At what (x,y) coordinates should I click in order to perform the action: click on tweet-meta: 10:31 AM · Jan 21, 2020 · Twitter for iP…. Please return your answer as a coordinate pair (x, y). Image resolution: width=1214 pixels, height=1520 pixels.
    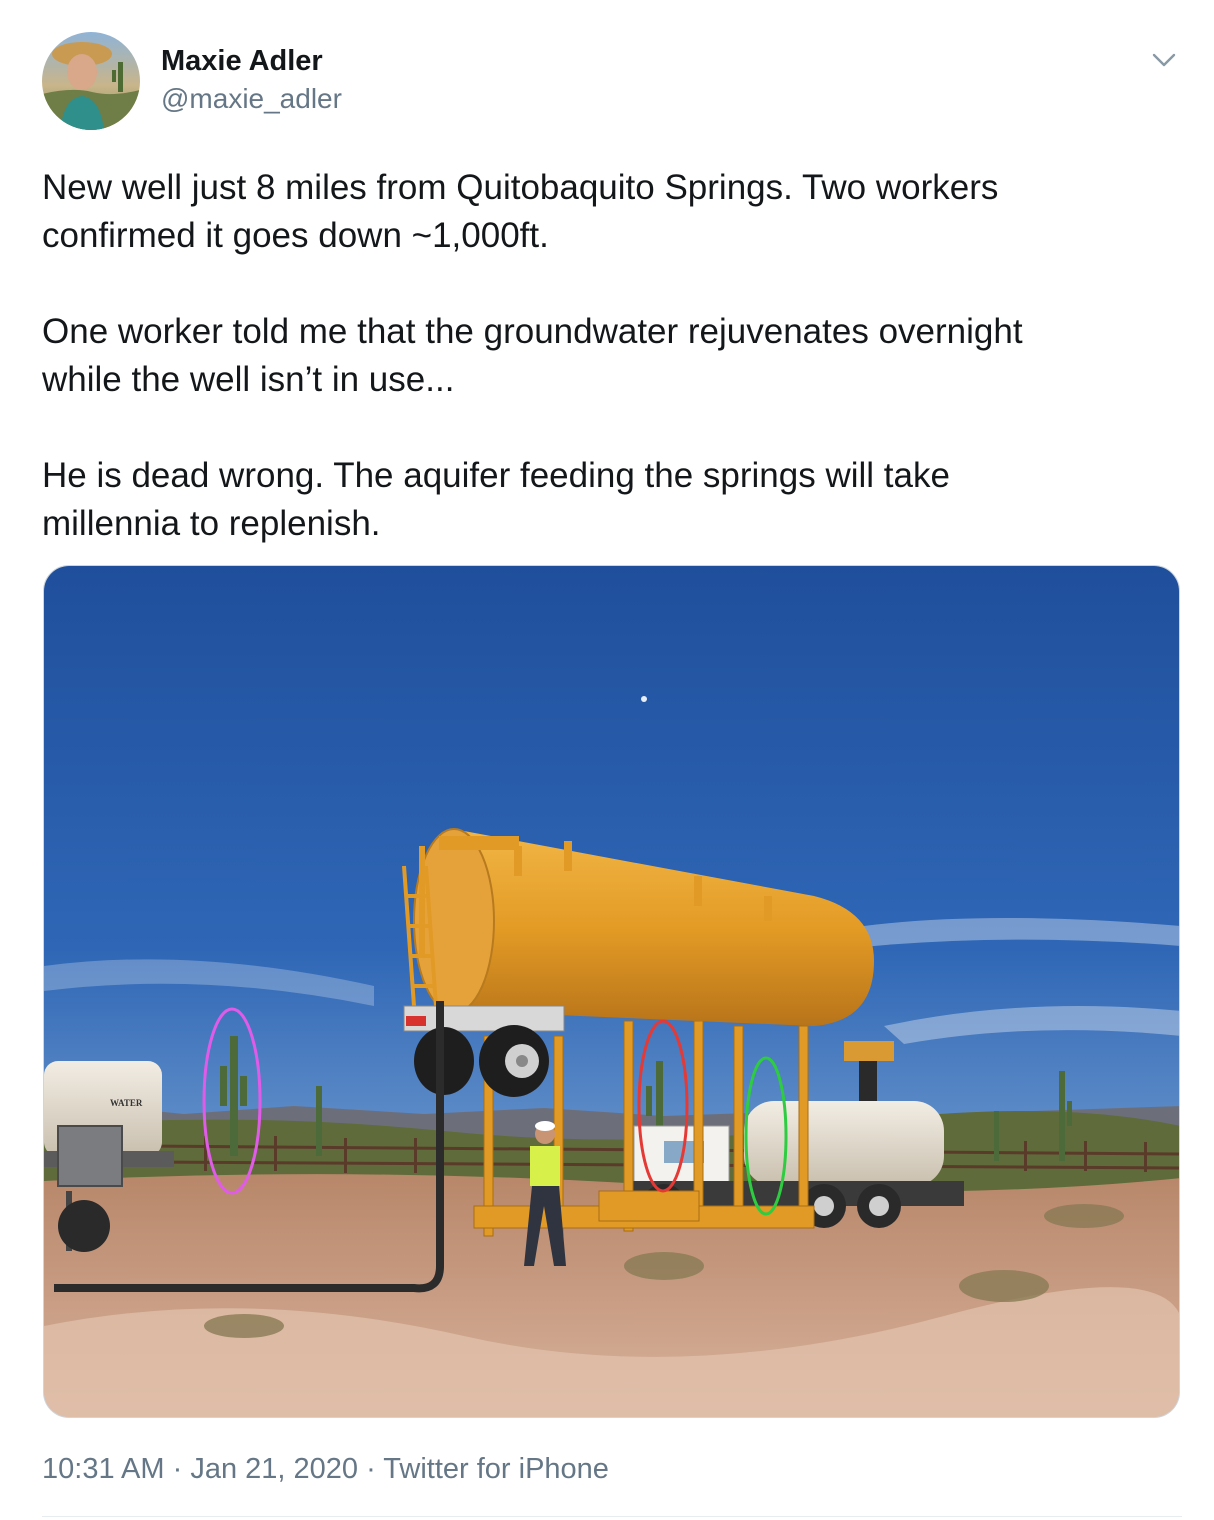
    Looking at the image, I should click on (325, 1469).